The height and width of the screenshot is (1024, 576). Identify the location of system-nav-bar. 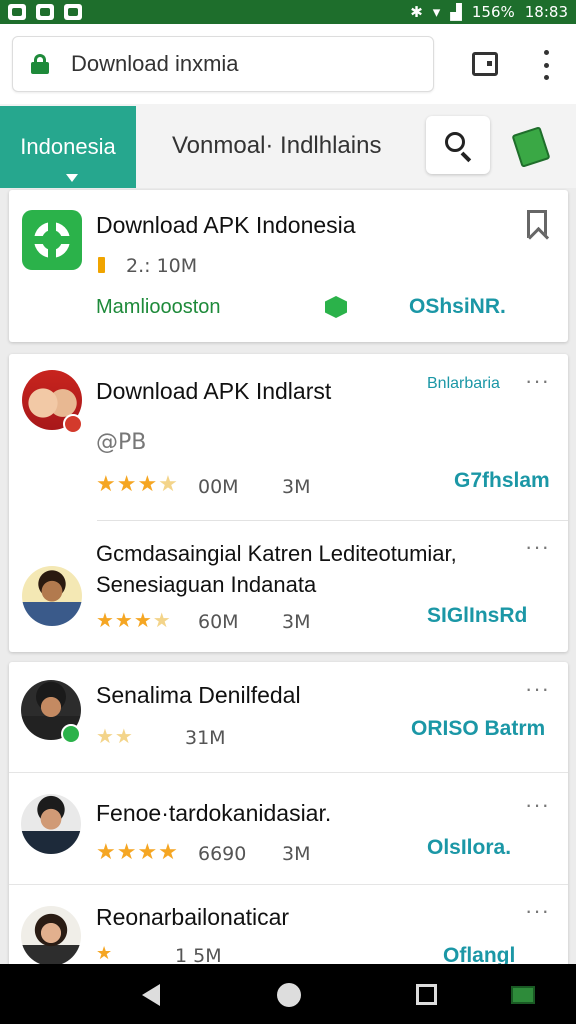
(288, 994).